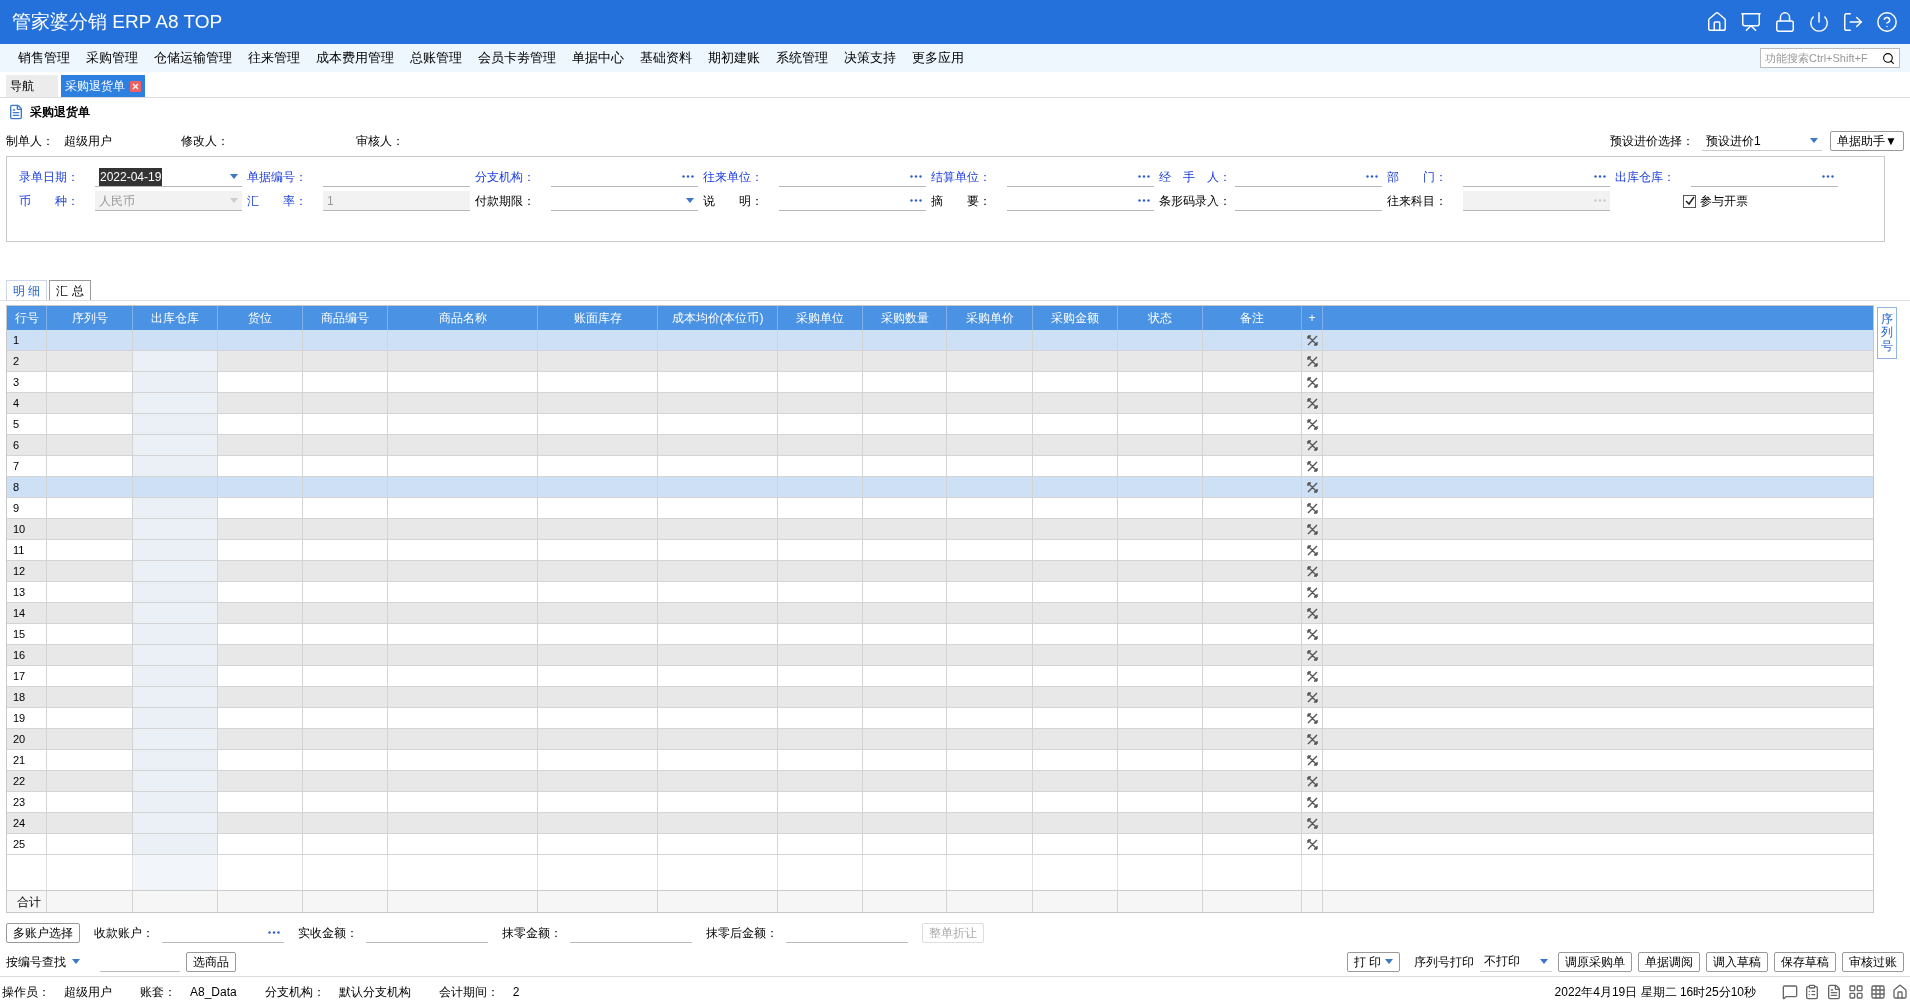 The height and width of the screenshot is (1007, 1910). Describe the element at coordinates (940, 424) in the screenshot. I see `table-row: 5` at that location.